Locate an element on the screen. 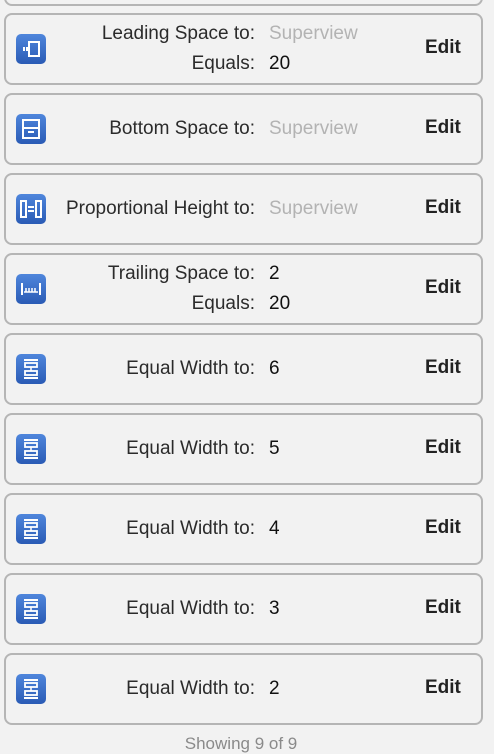  constraint-card: Equal Width to: 2 Edit is located at coordinates (243, 689).